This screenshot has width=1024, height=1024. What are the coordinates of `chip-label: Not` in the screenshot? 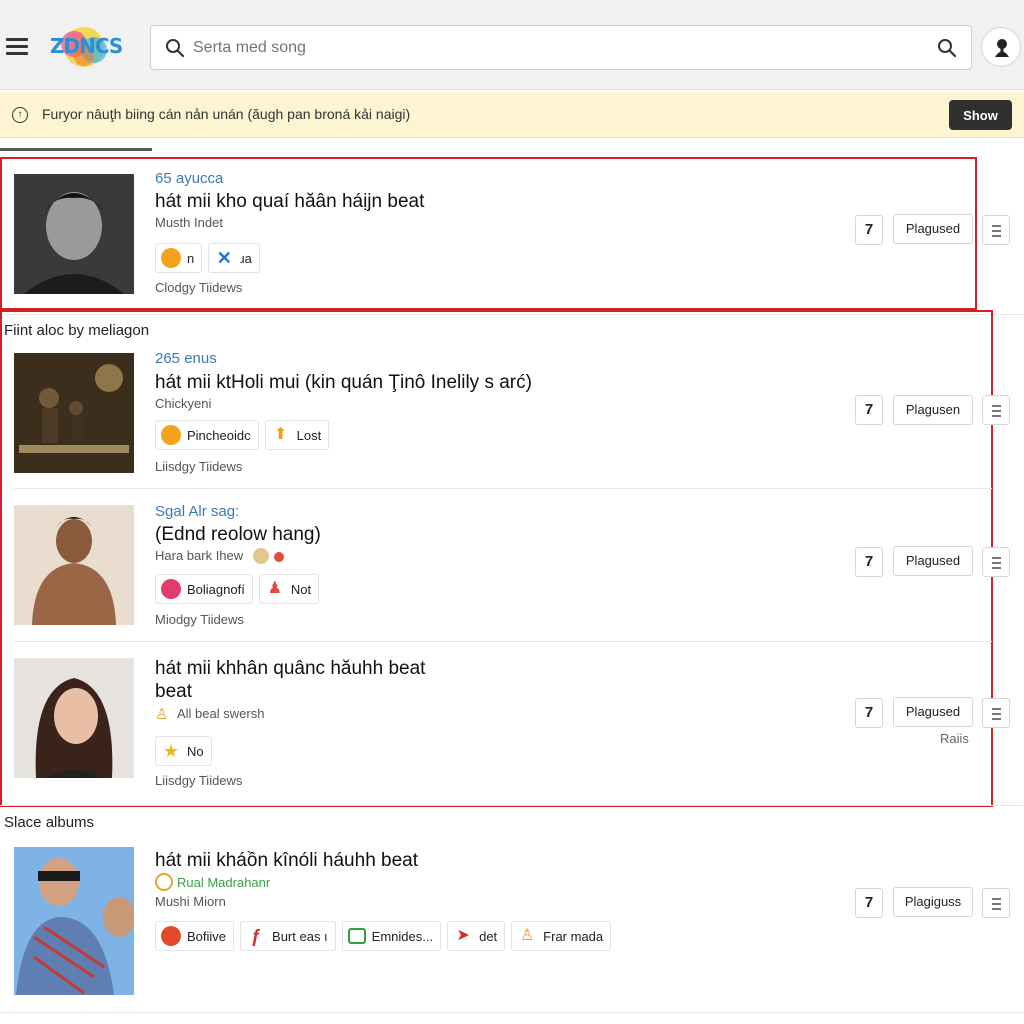 It's located at (301, 589).